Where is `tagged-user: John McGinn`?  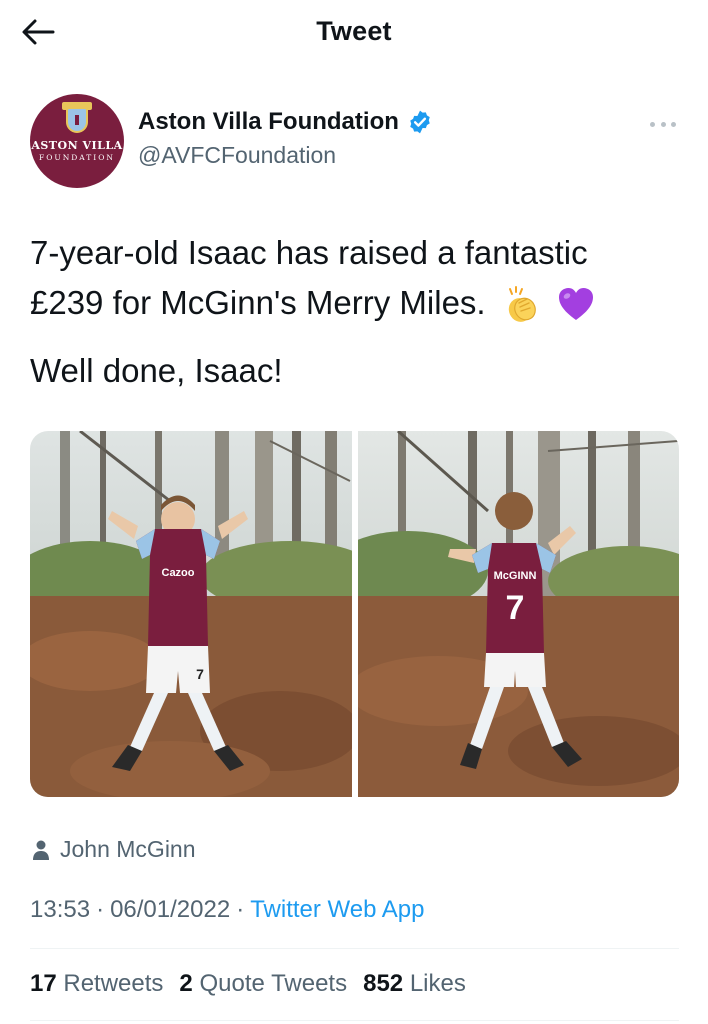
tagged-user: John McGinn is located at coordinates (114, 849).